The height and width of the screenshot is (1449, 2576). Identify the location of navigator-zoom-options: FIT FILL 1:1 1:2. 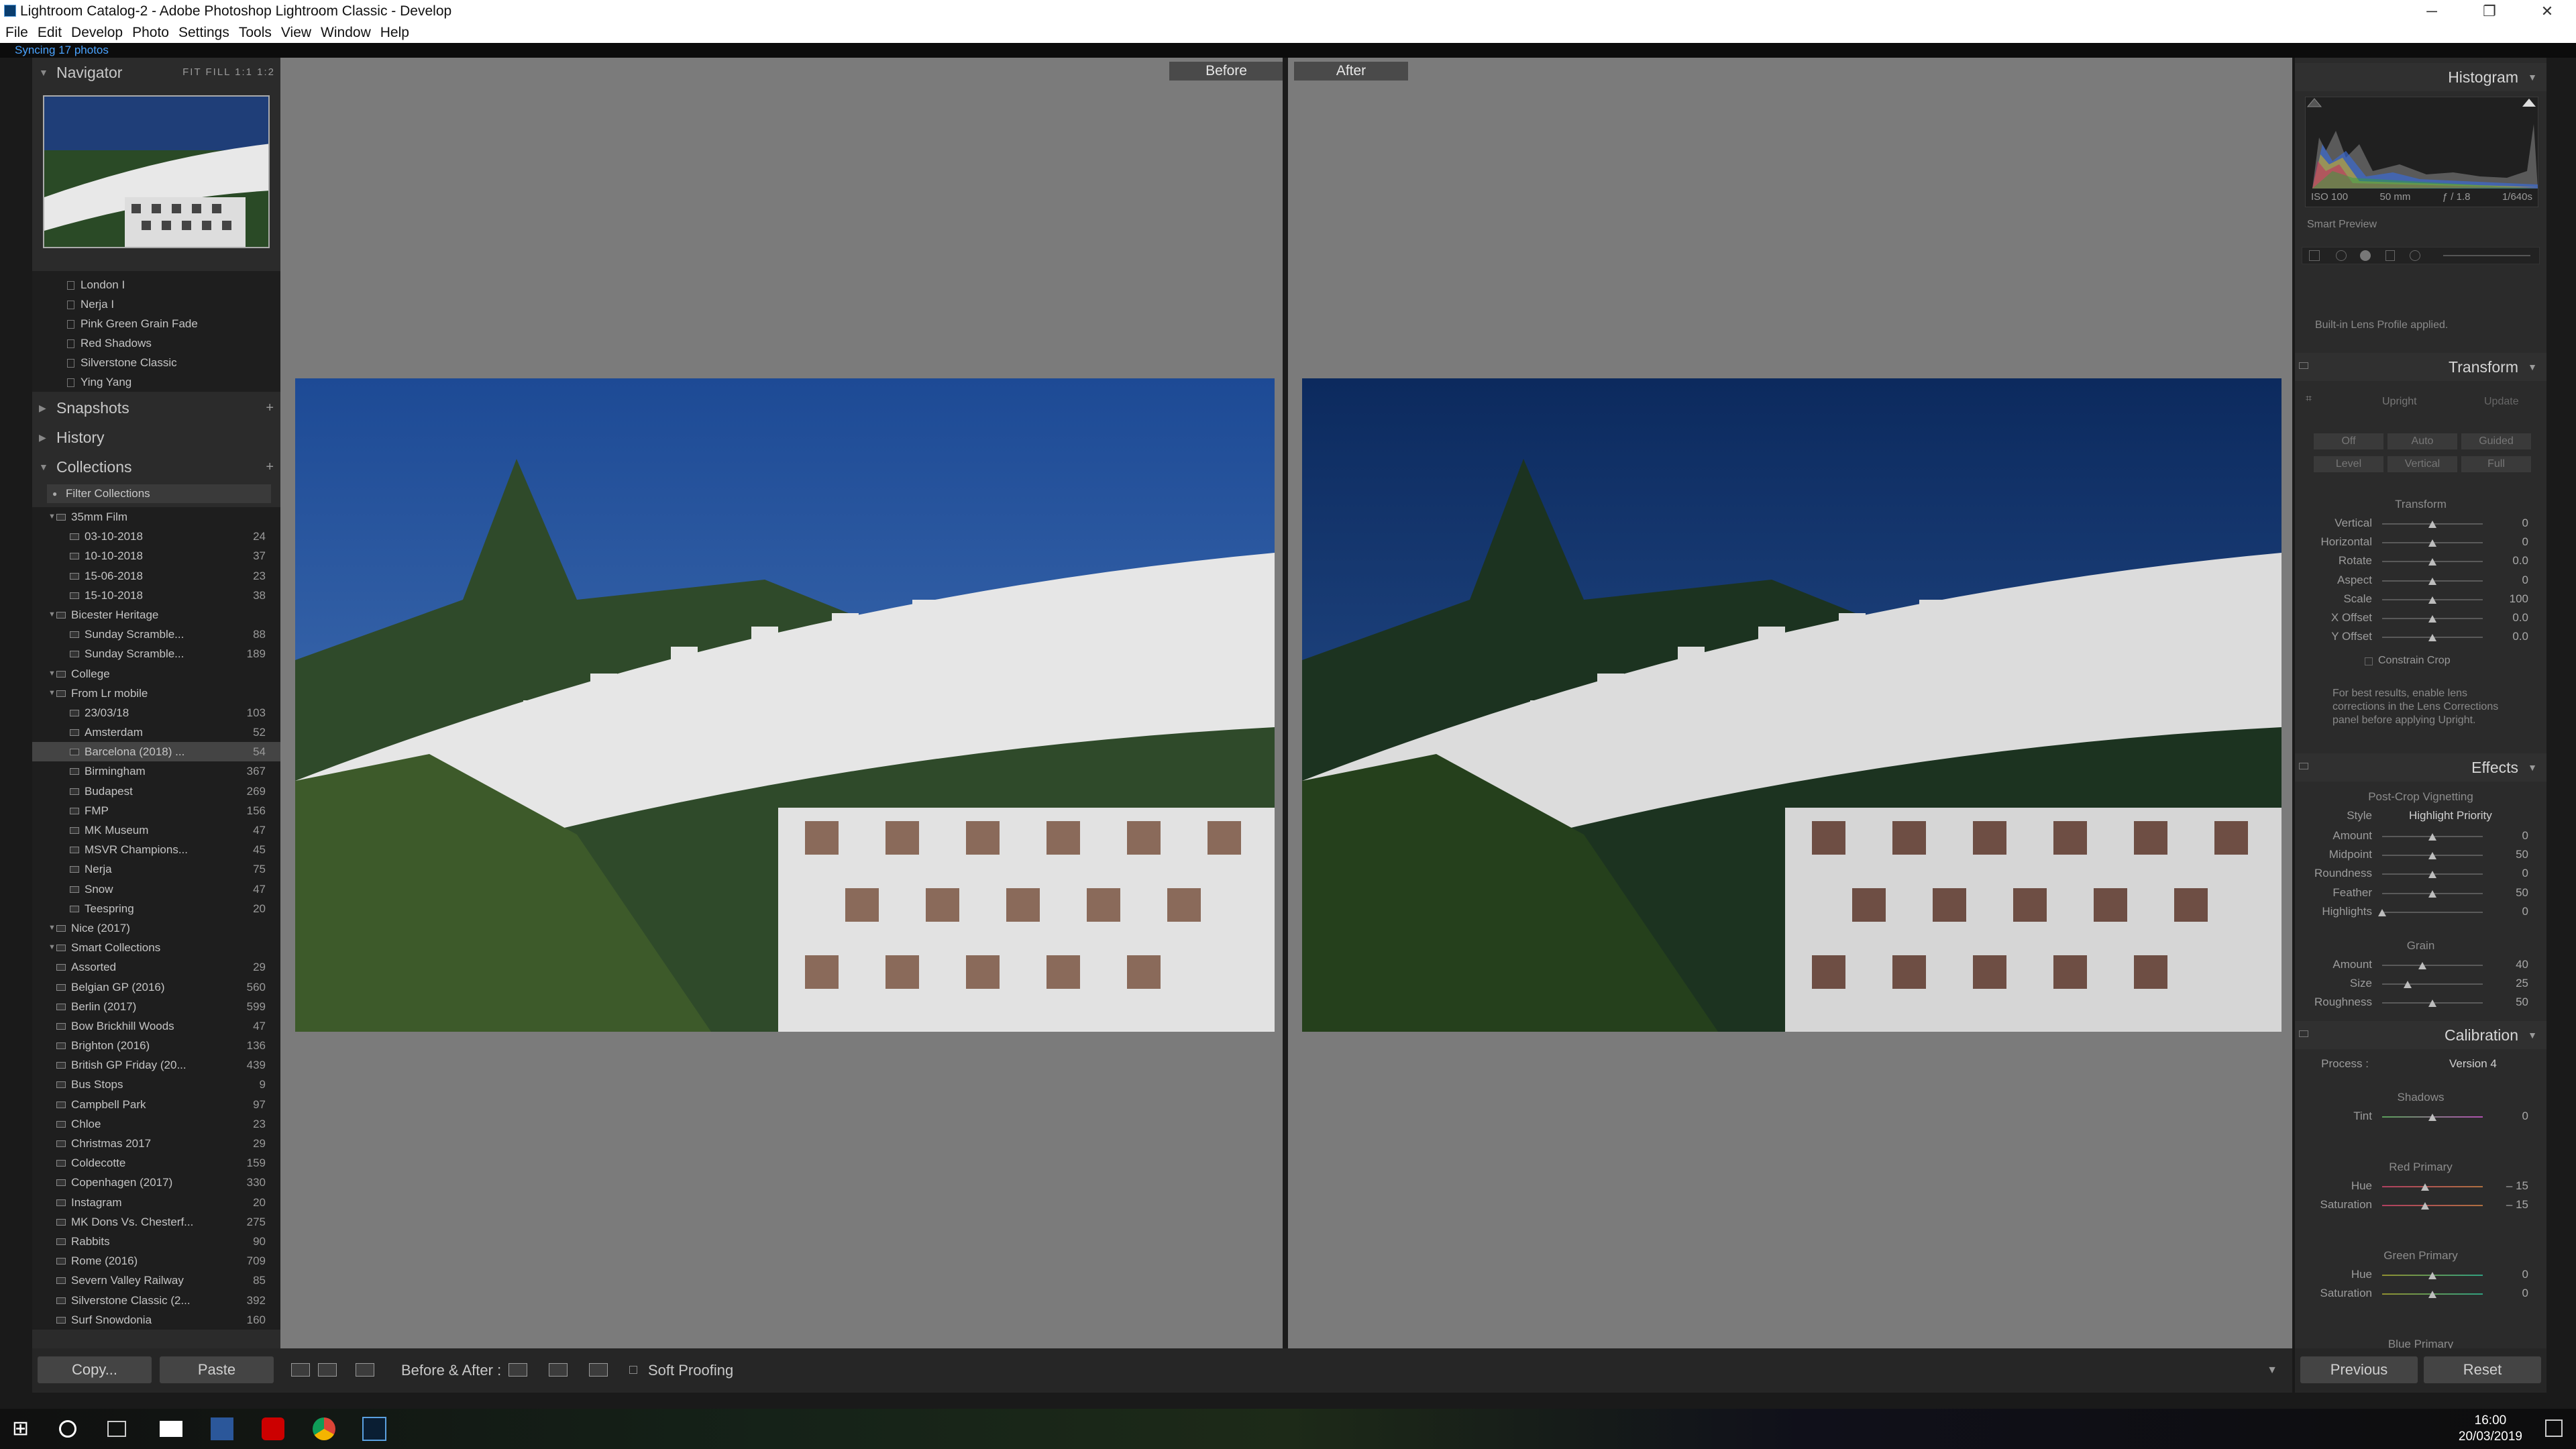
(228, 72).